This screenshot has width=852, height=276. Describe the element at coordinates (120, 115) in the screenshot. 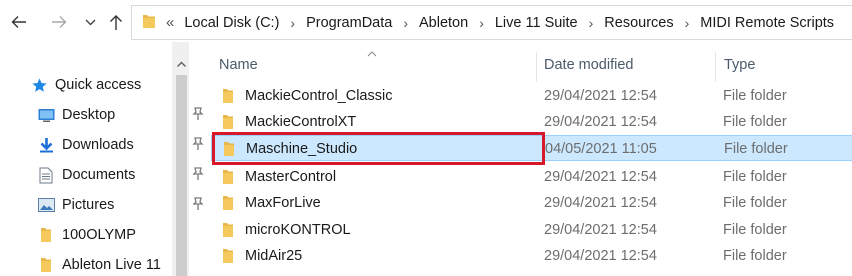

I see `sidebar-item-desktop: Desktop` at that location.